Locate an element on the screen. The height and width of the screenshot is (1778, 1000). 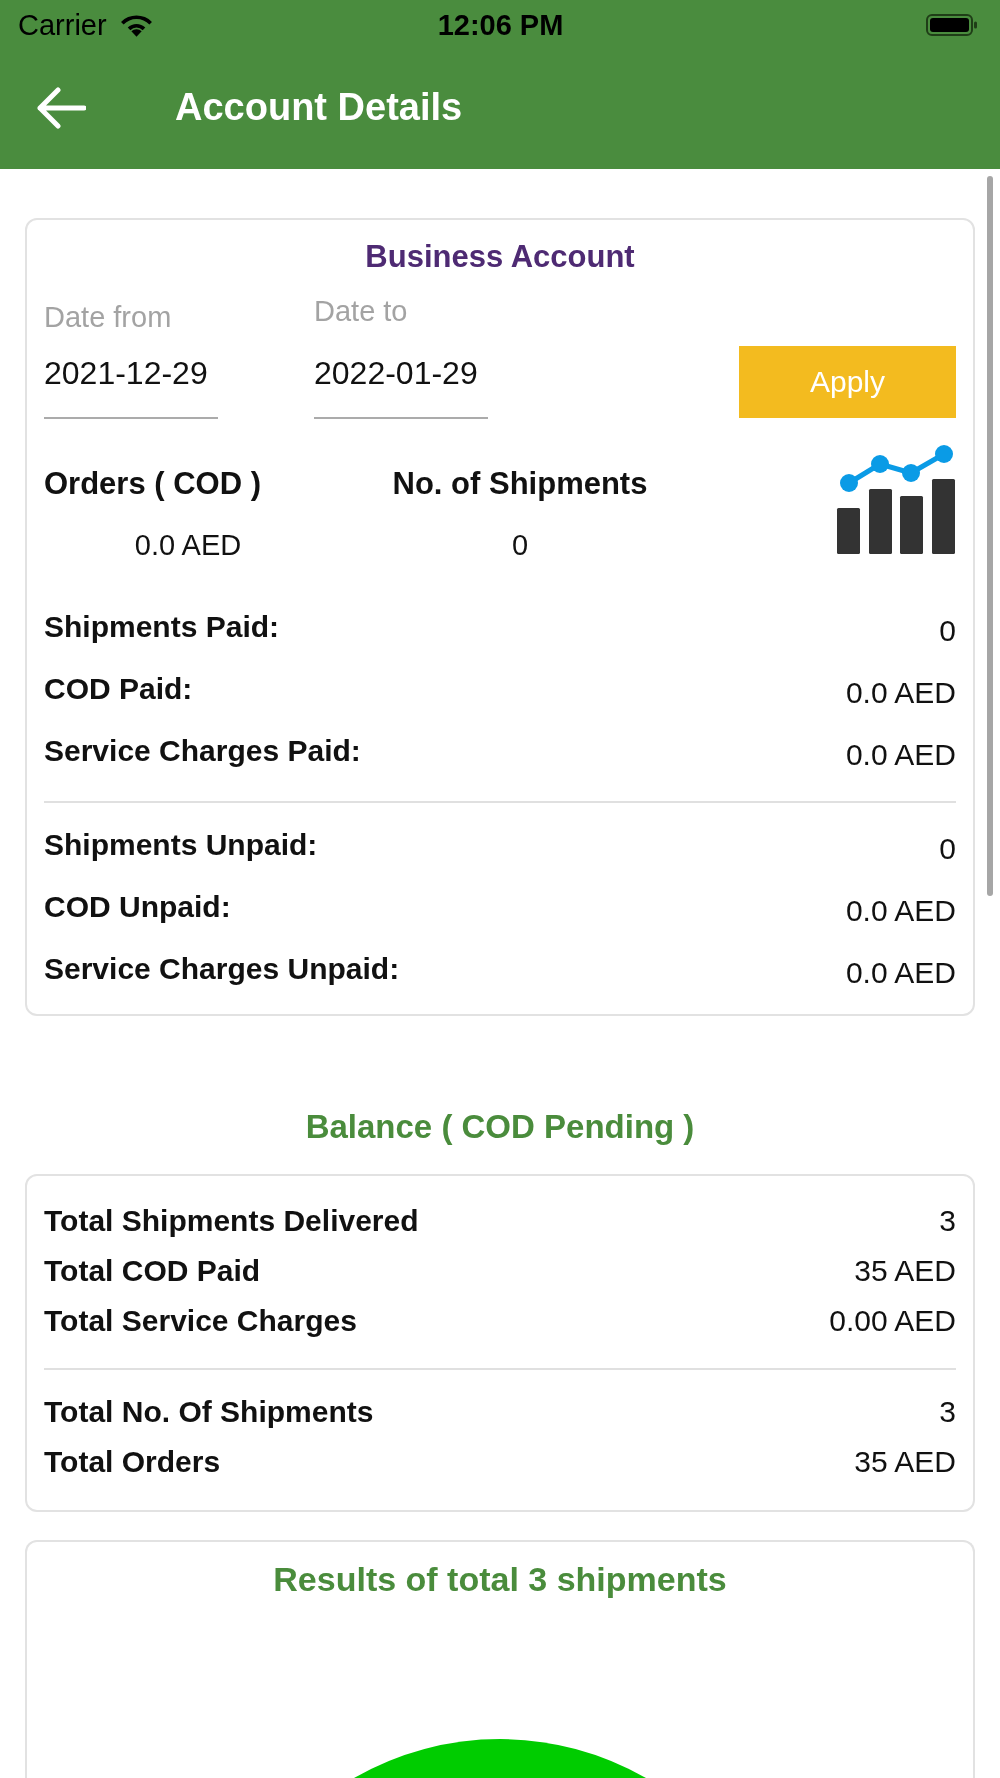
clock-time: 12:06 PM is located at coordinates (500, 25).